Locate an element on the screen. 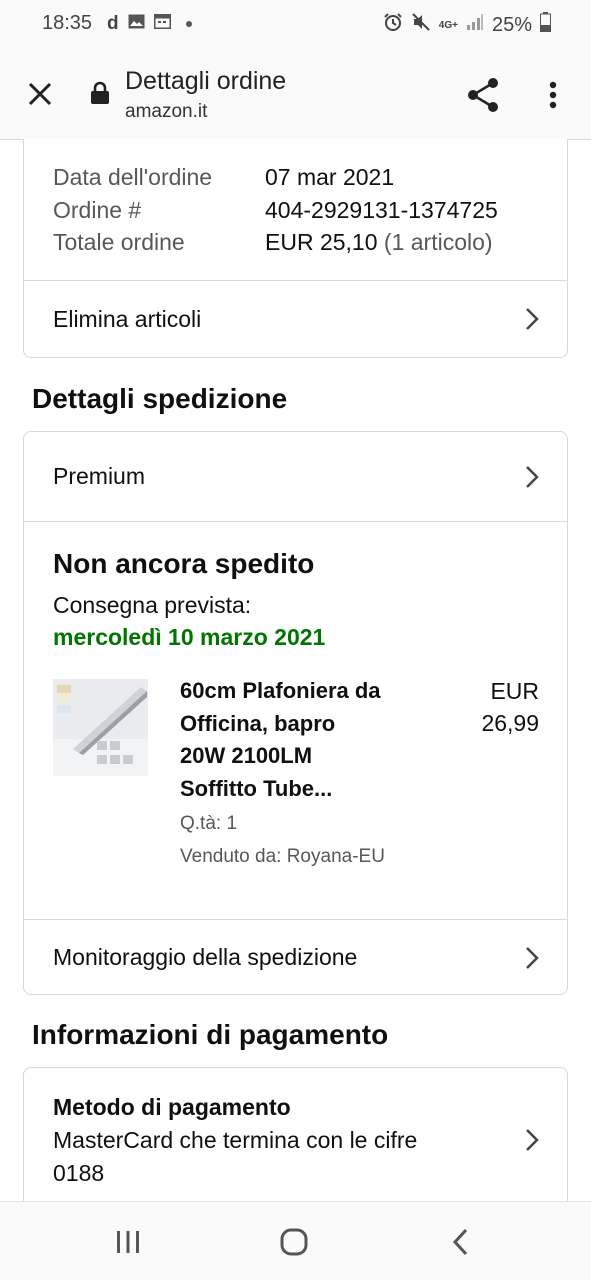 Image resolution: width=591 pixels, height=1280 pixels. order-number-label: Ordine # is located at coordinates (97, 209).